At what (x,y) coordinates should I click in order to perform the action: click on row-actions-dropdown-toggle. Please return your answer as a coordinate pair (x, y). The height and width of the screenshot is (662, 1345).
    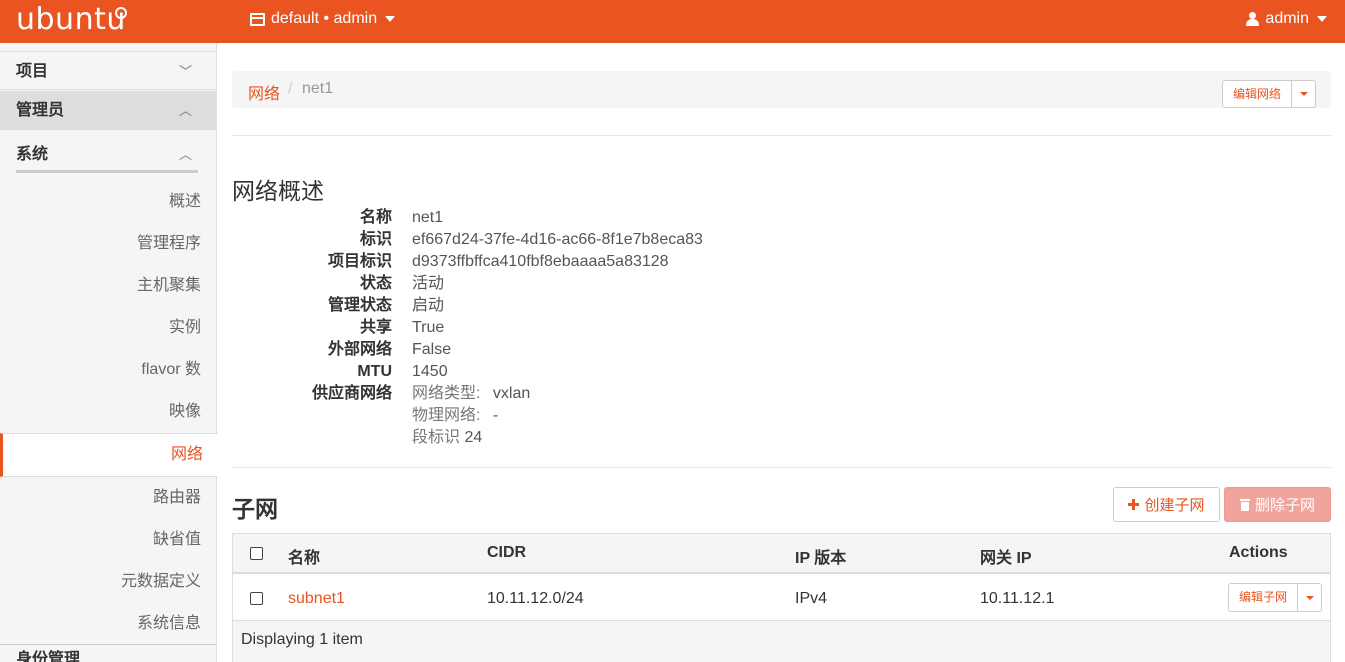
    Looking at the image, I should click on (1309, 597).